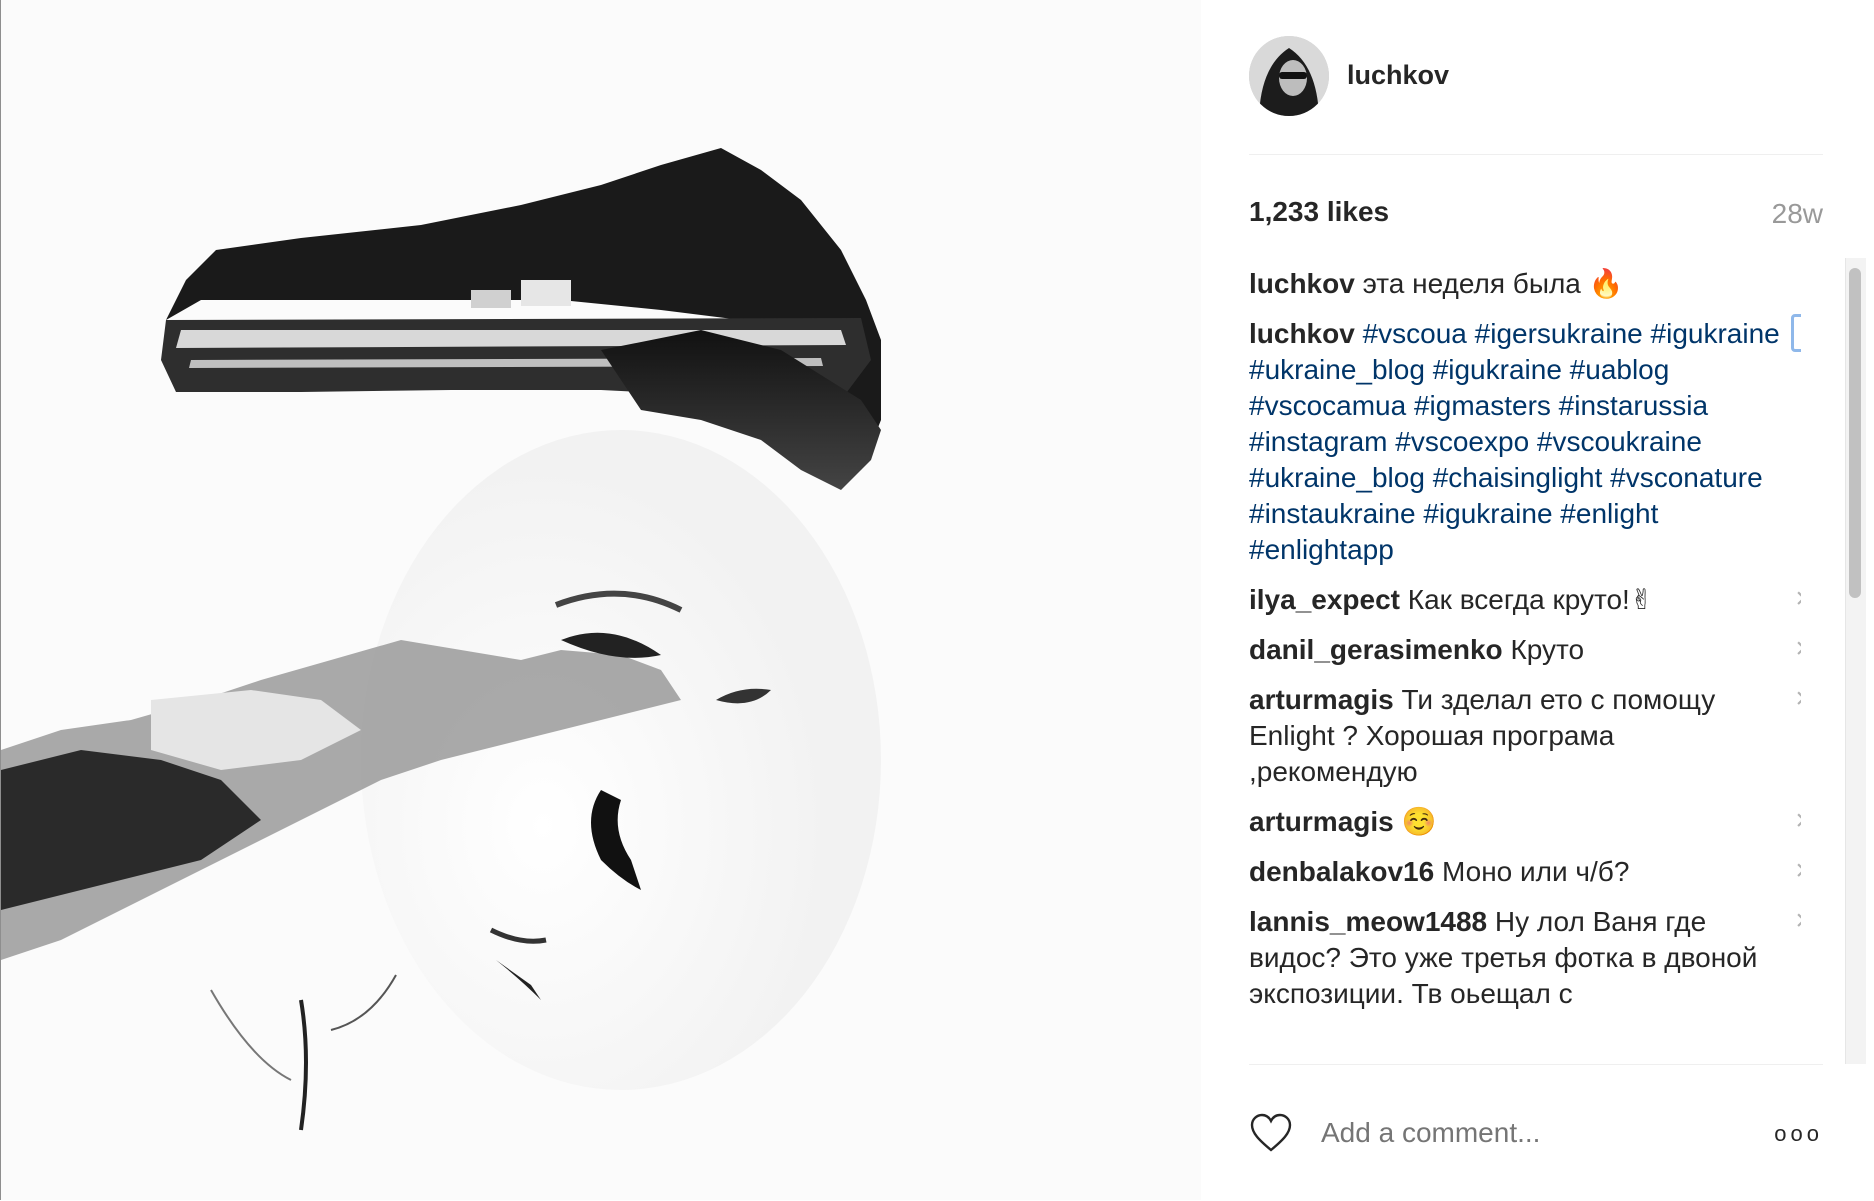 The height and width of the screenshot is (1201, 1874). What do you see at coordinates (1271, 1133) in the screenshot?
I see `heart-icon` at bounding box center [1271, 1133].